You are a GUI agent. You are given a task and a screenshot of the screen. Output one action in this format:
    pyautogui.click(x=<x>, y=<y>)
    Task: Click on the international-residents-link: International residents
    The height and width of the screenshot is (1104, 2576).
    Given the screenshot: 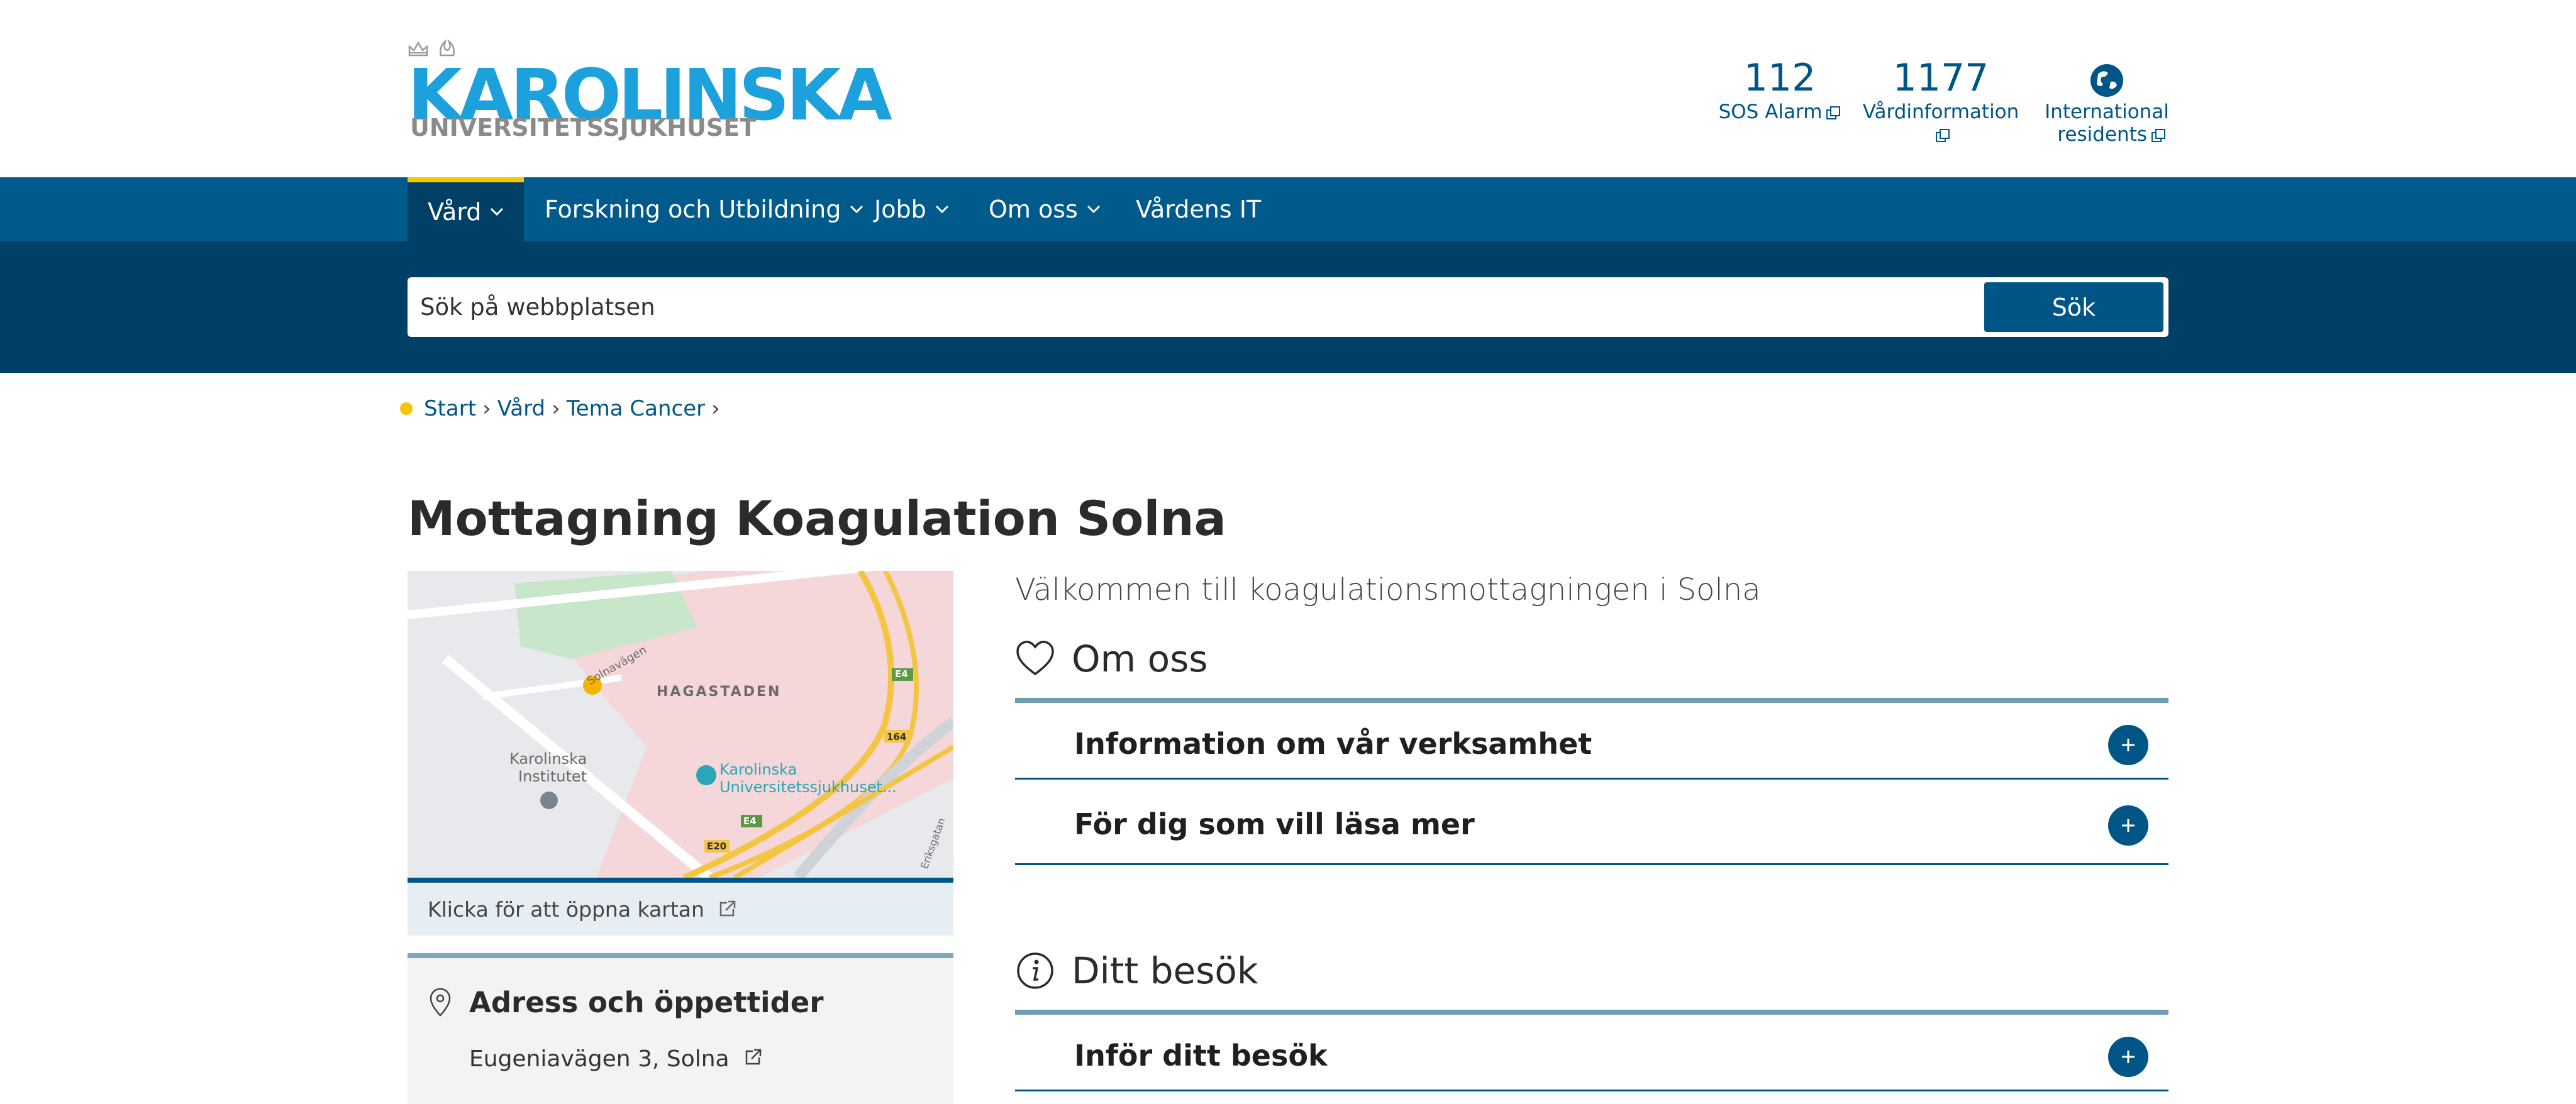 What is the action you would take?
    pyautogui.click(x=2107, y=105)
    